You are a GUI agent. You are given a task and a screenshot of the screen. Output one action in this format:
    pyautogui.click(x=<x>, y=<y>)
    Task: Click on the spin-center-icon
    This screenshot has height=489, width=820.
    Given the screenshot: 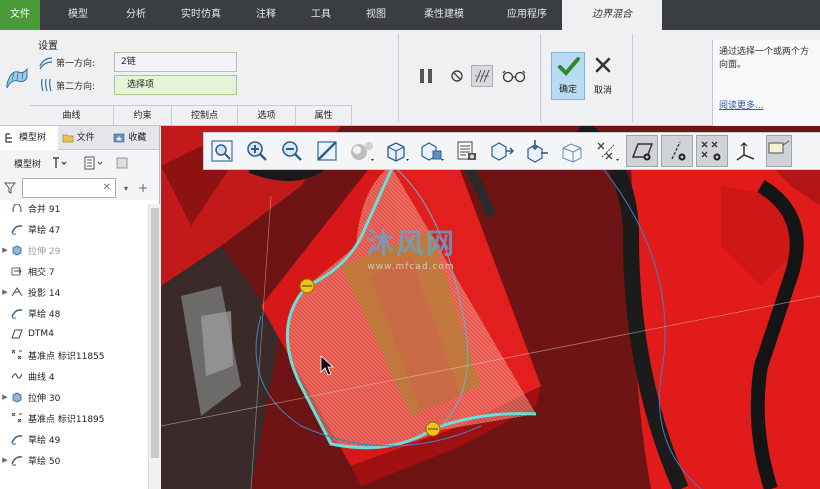 What is the action you would take?
    pyautogui.click(x=537, y=151)
    